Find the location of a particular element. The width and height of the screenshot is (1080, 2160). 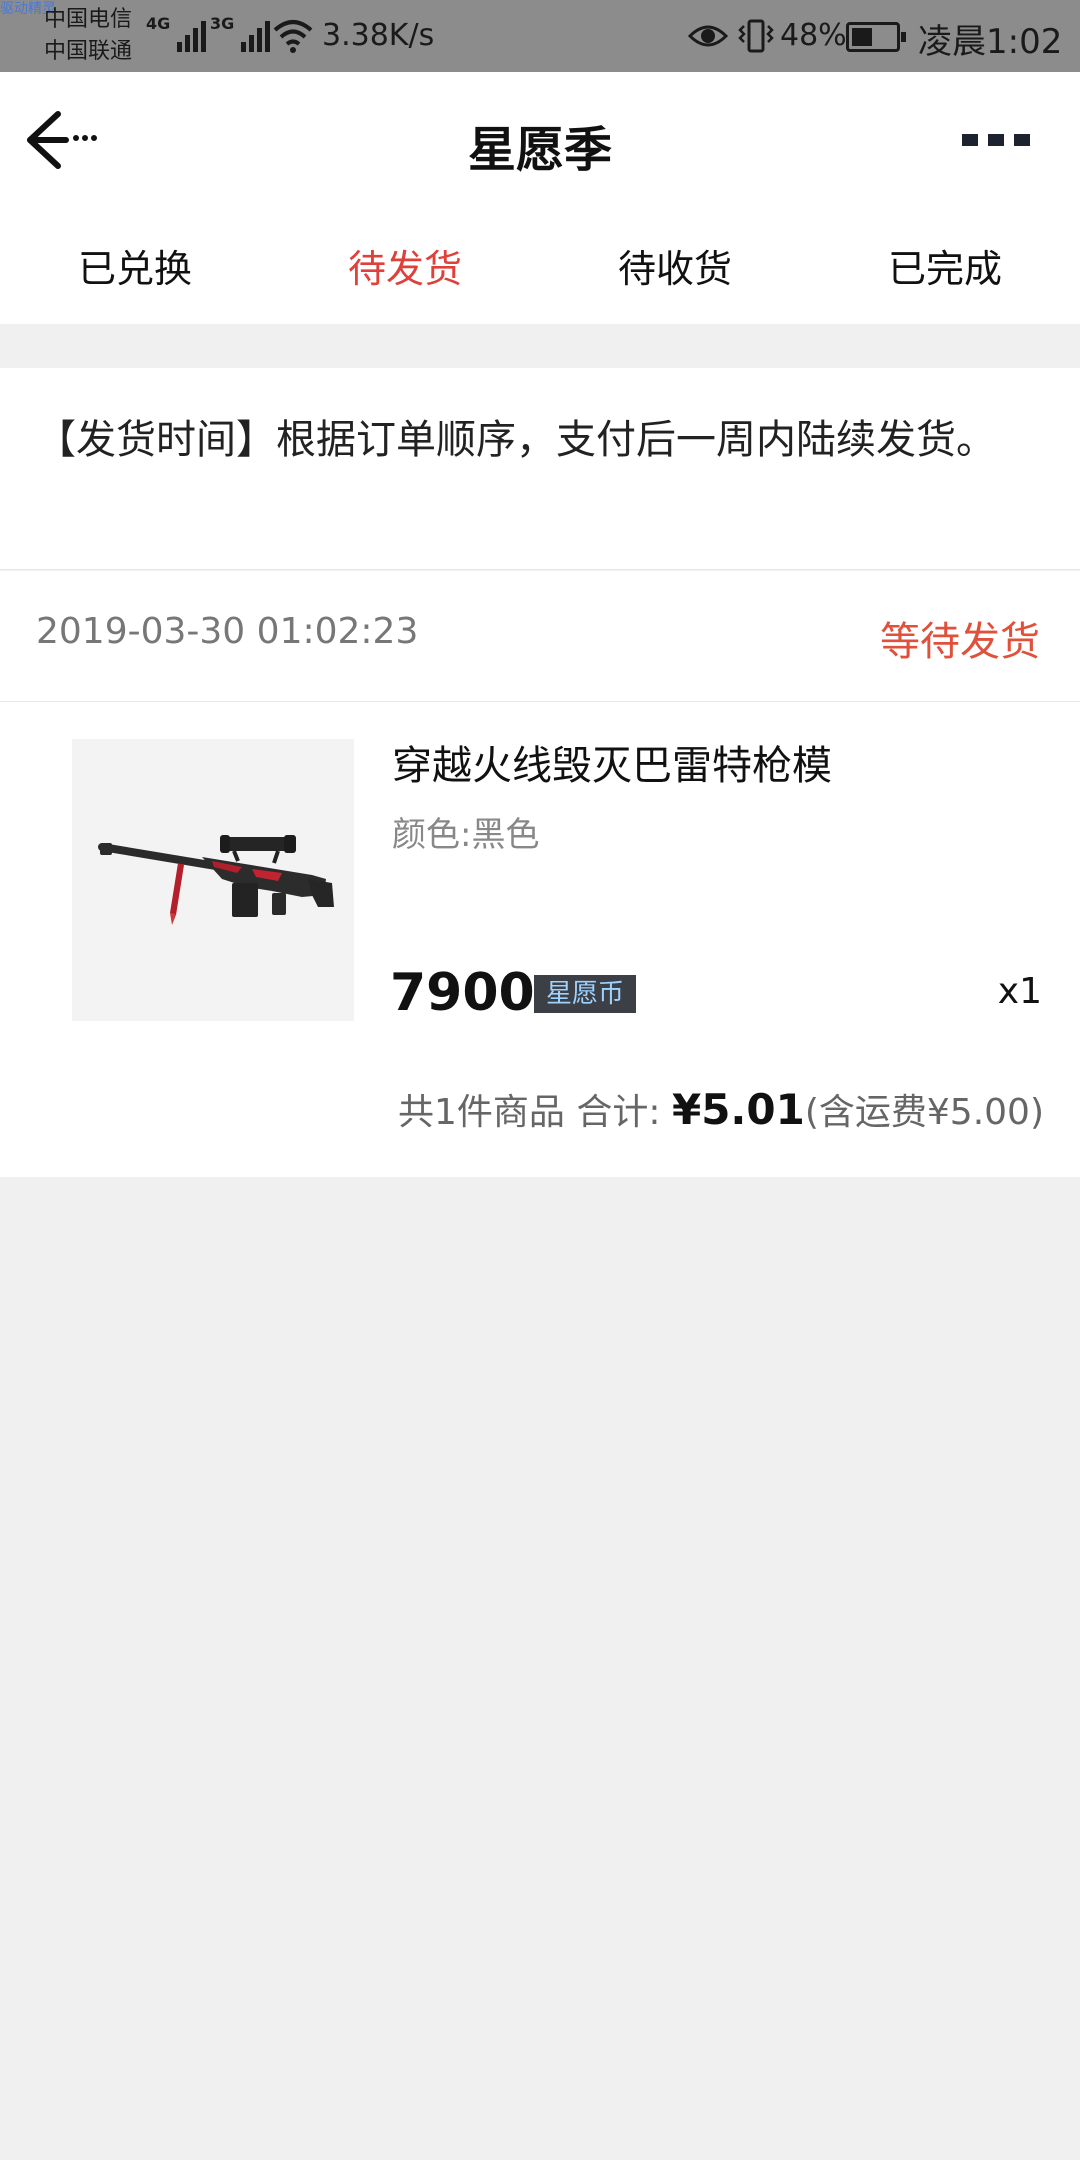

vibrate-icon is located at coordinates (756, 36).